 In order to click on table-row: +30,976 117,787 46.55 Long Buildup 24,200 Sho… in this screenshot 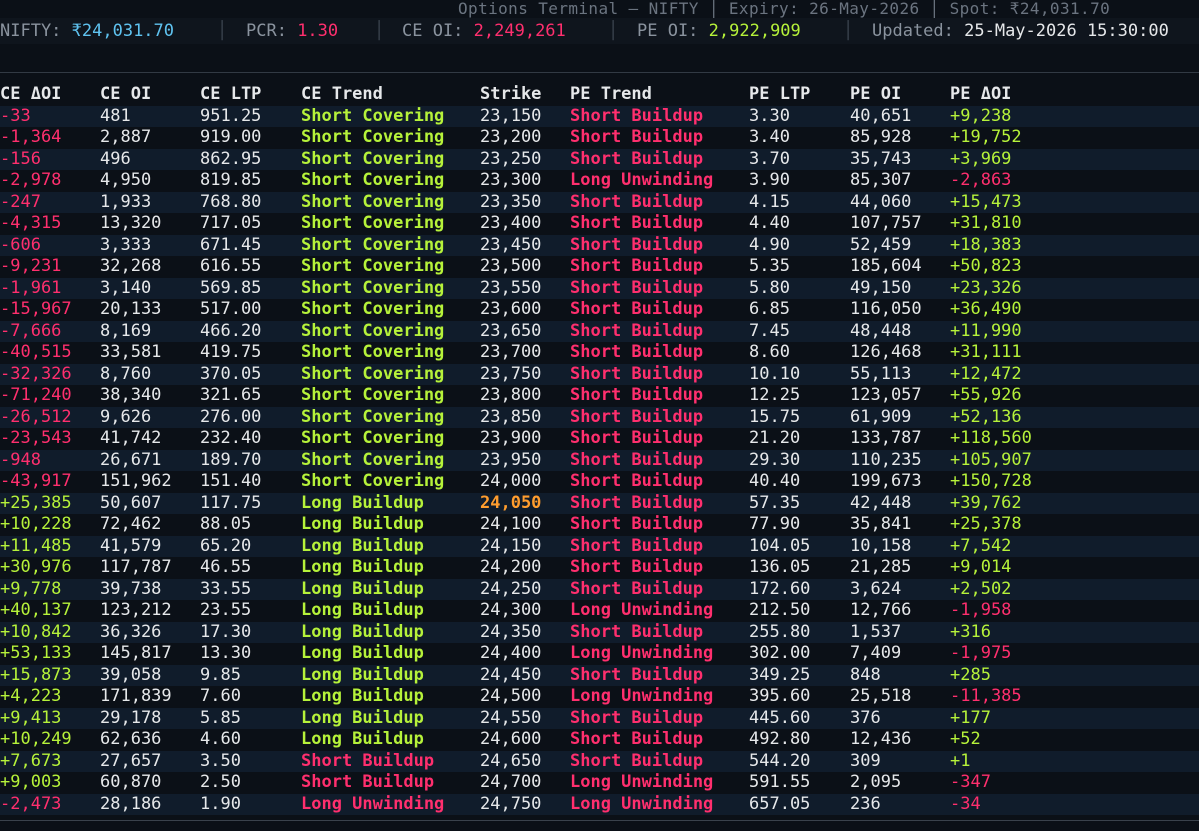, I will do `click(599, 568)`.